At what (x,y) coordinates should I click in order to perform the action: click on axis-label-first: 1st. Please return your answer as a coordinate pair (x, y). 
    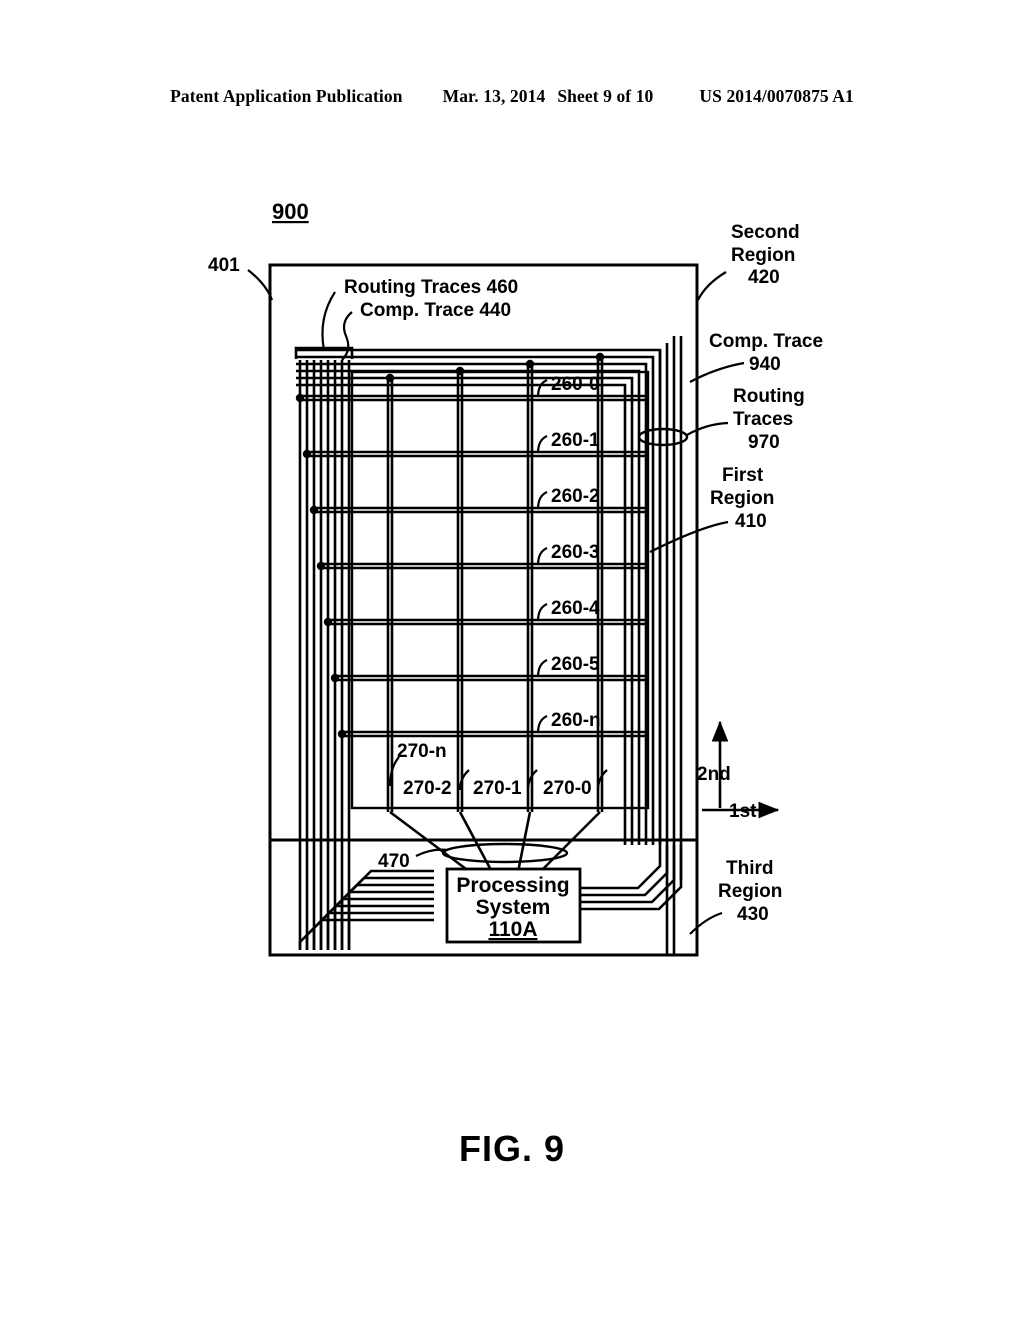
    Looking at the image, I should click on (743, 811).